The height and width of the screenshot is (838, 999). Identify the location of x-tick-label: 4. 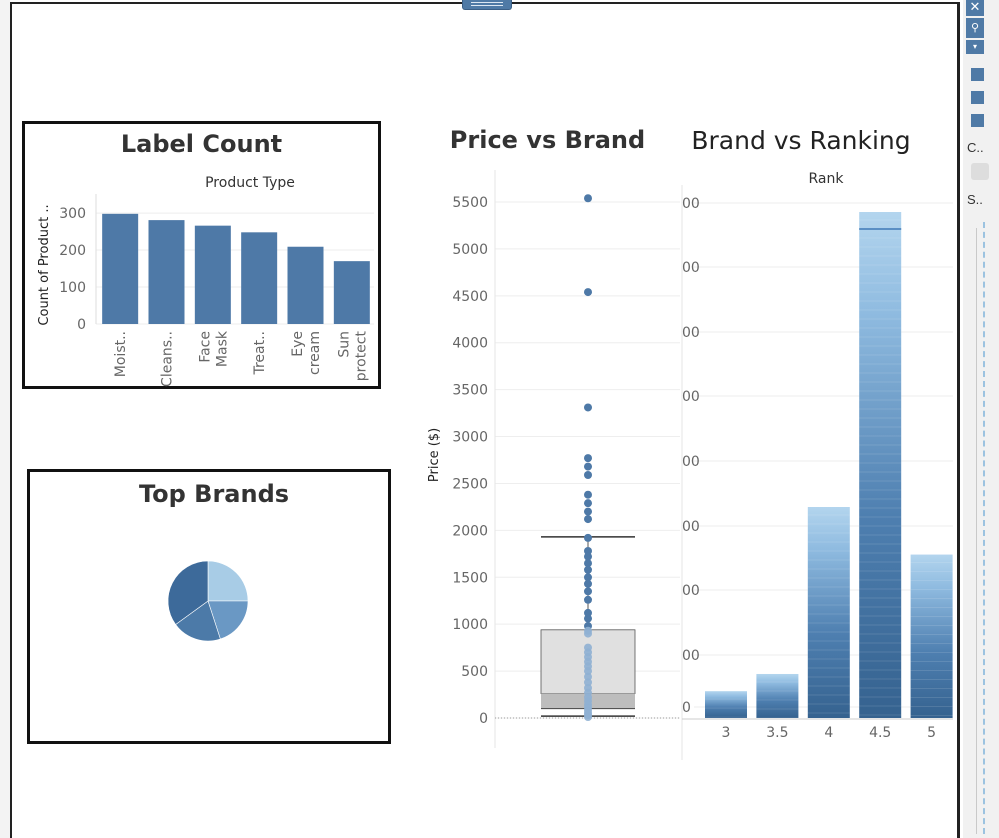
(828, 733).